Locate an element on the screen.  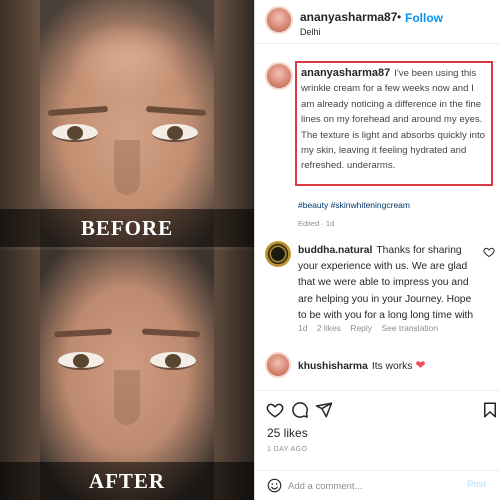
after-label: AFTER is located at coordinates (127, 481).